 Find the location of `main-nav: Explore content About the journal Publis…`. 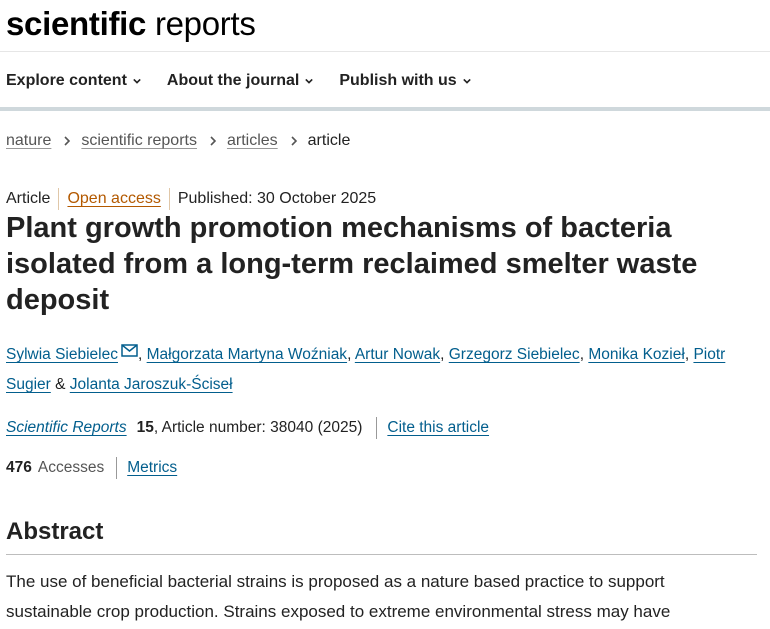

main-nav: Explore content About the journal Publis… is located at coordinates (238, 81).